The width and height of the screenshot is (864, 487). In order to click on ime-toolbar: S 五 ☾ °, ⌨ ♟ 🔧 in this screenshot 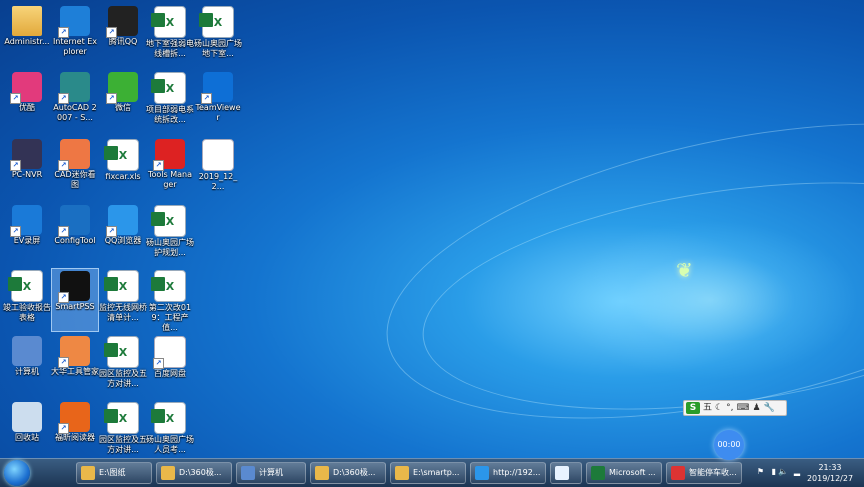, I will do `click(735, 408)`.